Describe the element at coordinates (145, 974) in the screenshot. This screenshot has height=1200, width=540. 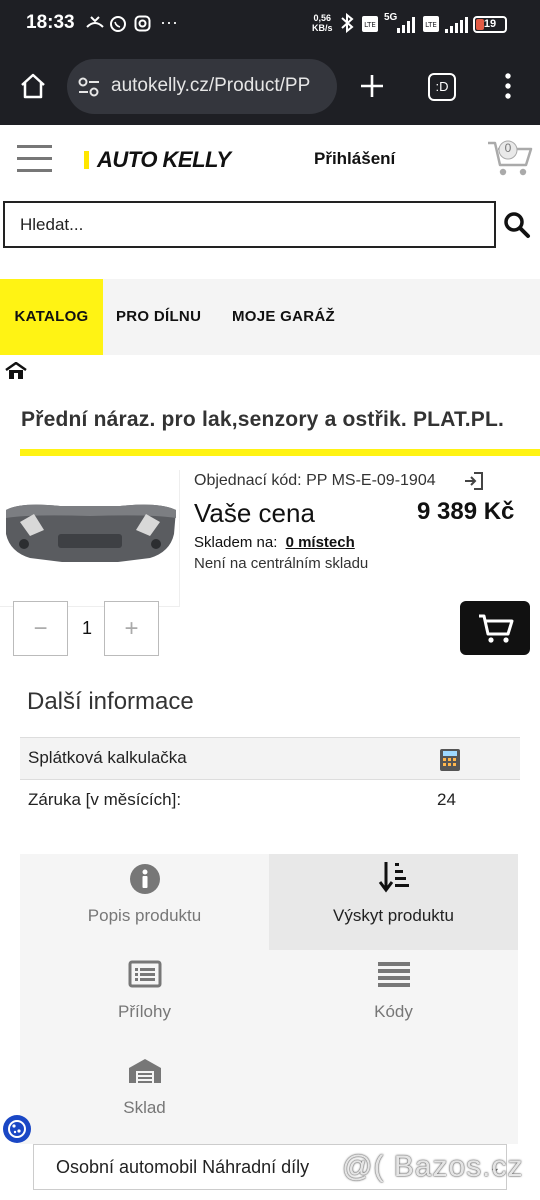
I see `list-icon` at that location.